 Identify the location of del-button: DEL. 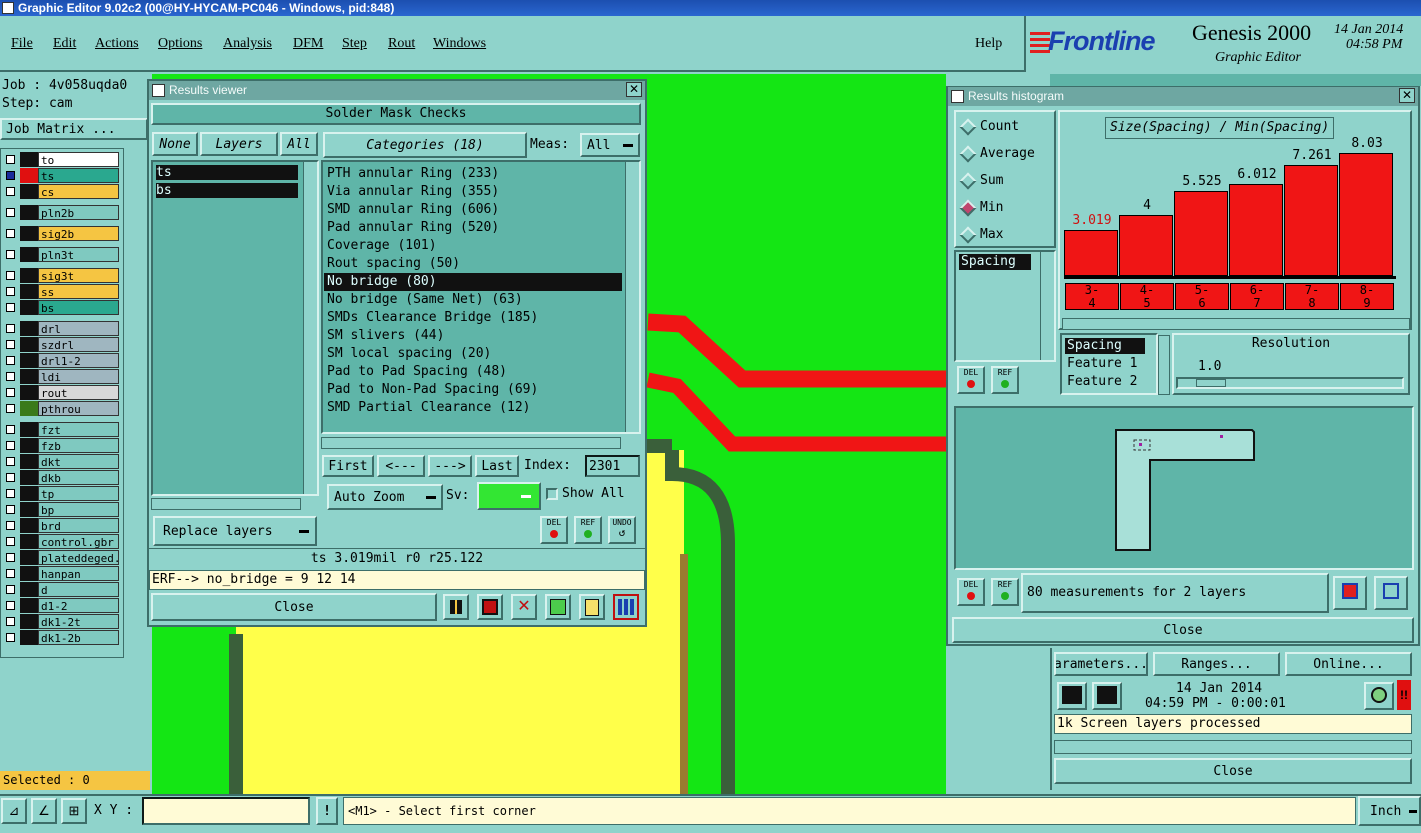
(554, 530).